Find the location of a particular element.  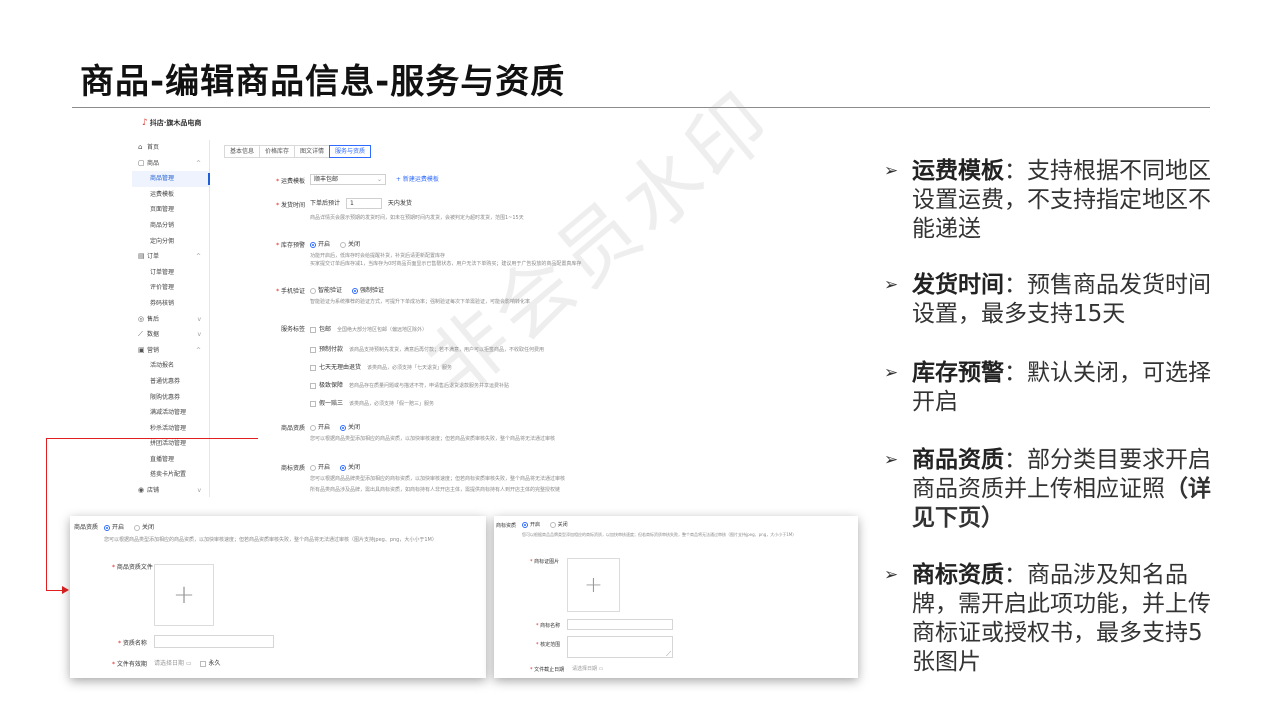

sidebar-item: 商品分销 is located at coordinates (170, 226).